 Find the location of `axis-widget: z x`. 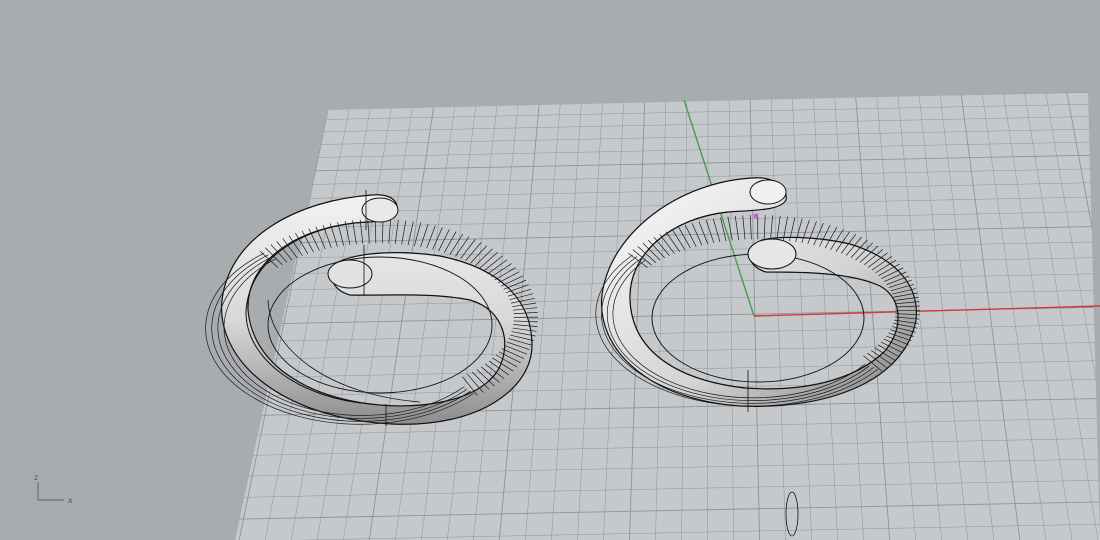

axis-widget: z x is located at coordinates (53, 489).